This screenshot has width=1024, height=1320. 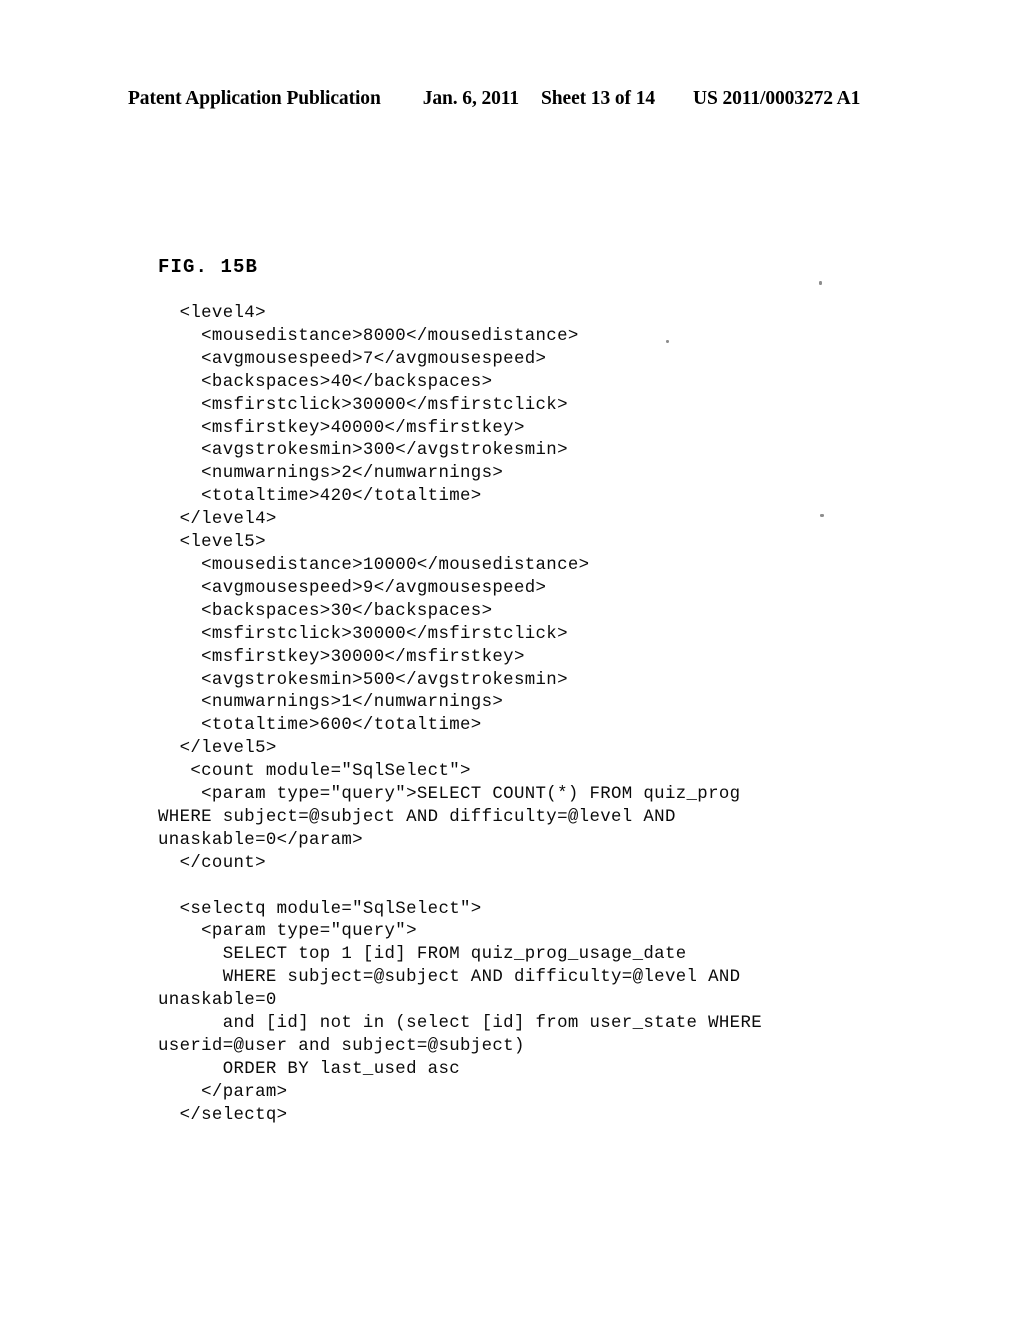 What do you see at coordinates (598, 98) in the screenshot?
I see `header-sheet-number: Sheet 13 of 14` at bounding box center [598, 98].